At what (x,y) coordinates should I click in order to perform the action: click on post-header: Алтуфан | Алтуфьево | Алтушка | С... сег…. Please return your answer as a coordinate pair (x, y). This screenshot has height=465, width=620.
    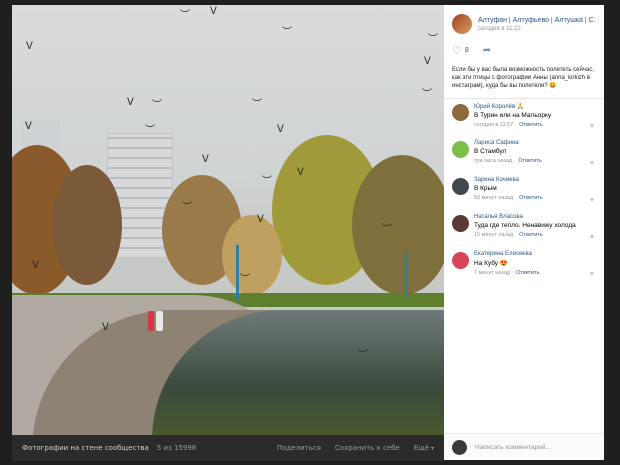
    Looking at the image, I should click on (524, 21).